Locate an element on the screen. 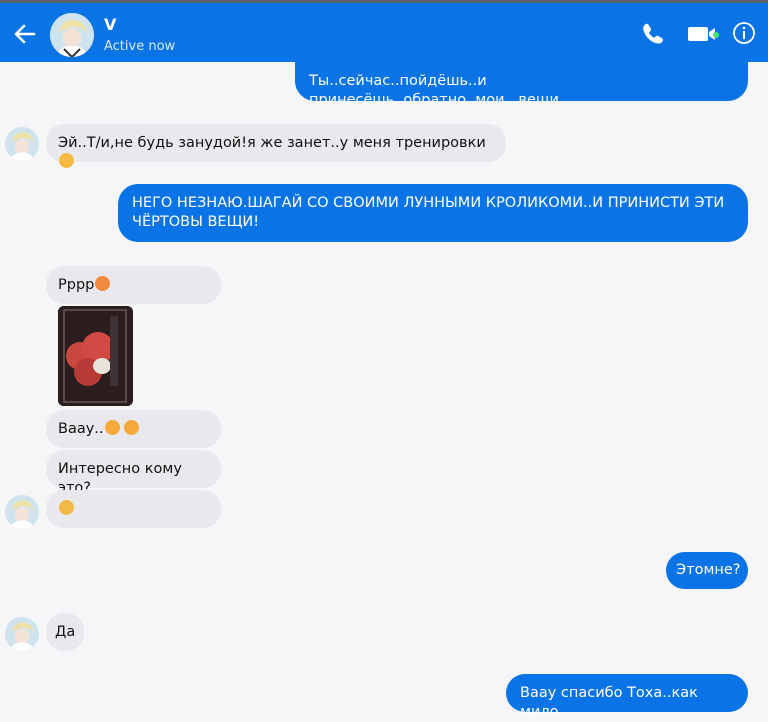  message-text: Да is located at coordinates (65, 632).